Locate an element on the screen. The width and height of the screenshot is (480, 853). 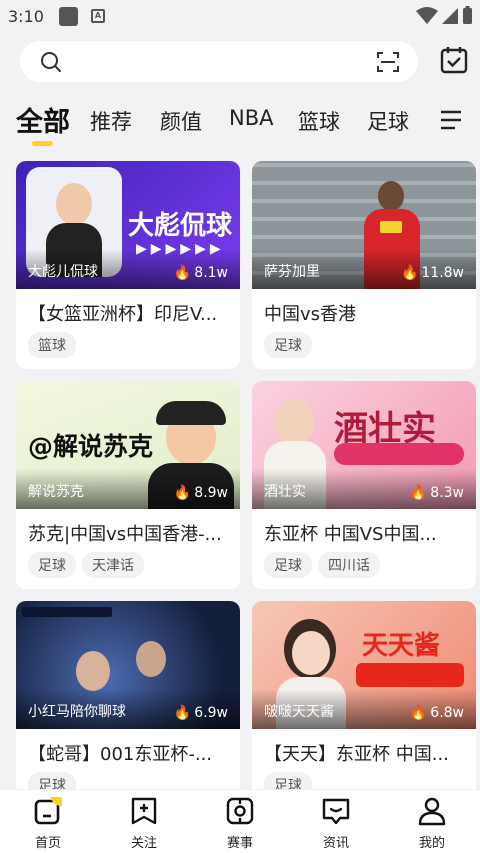
anchor-name: 解说苏克 is located at coordinates (56, 492).